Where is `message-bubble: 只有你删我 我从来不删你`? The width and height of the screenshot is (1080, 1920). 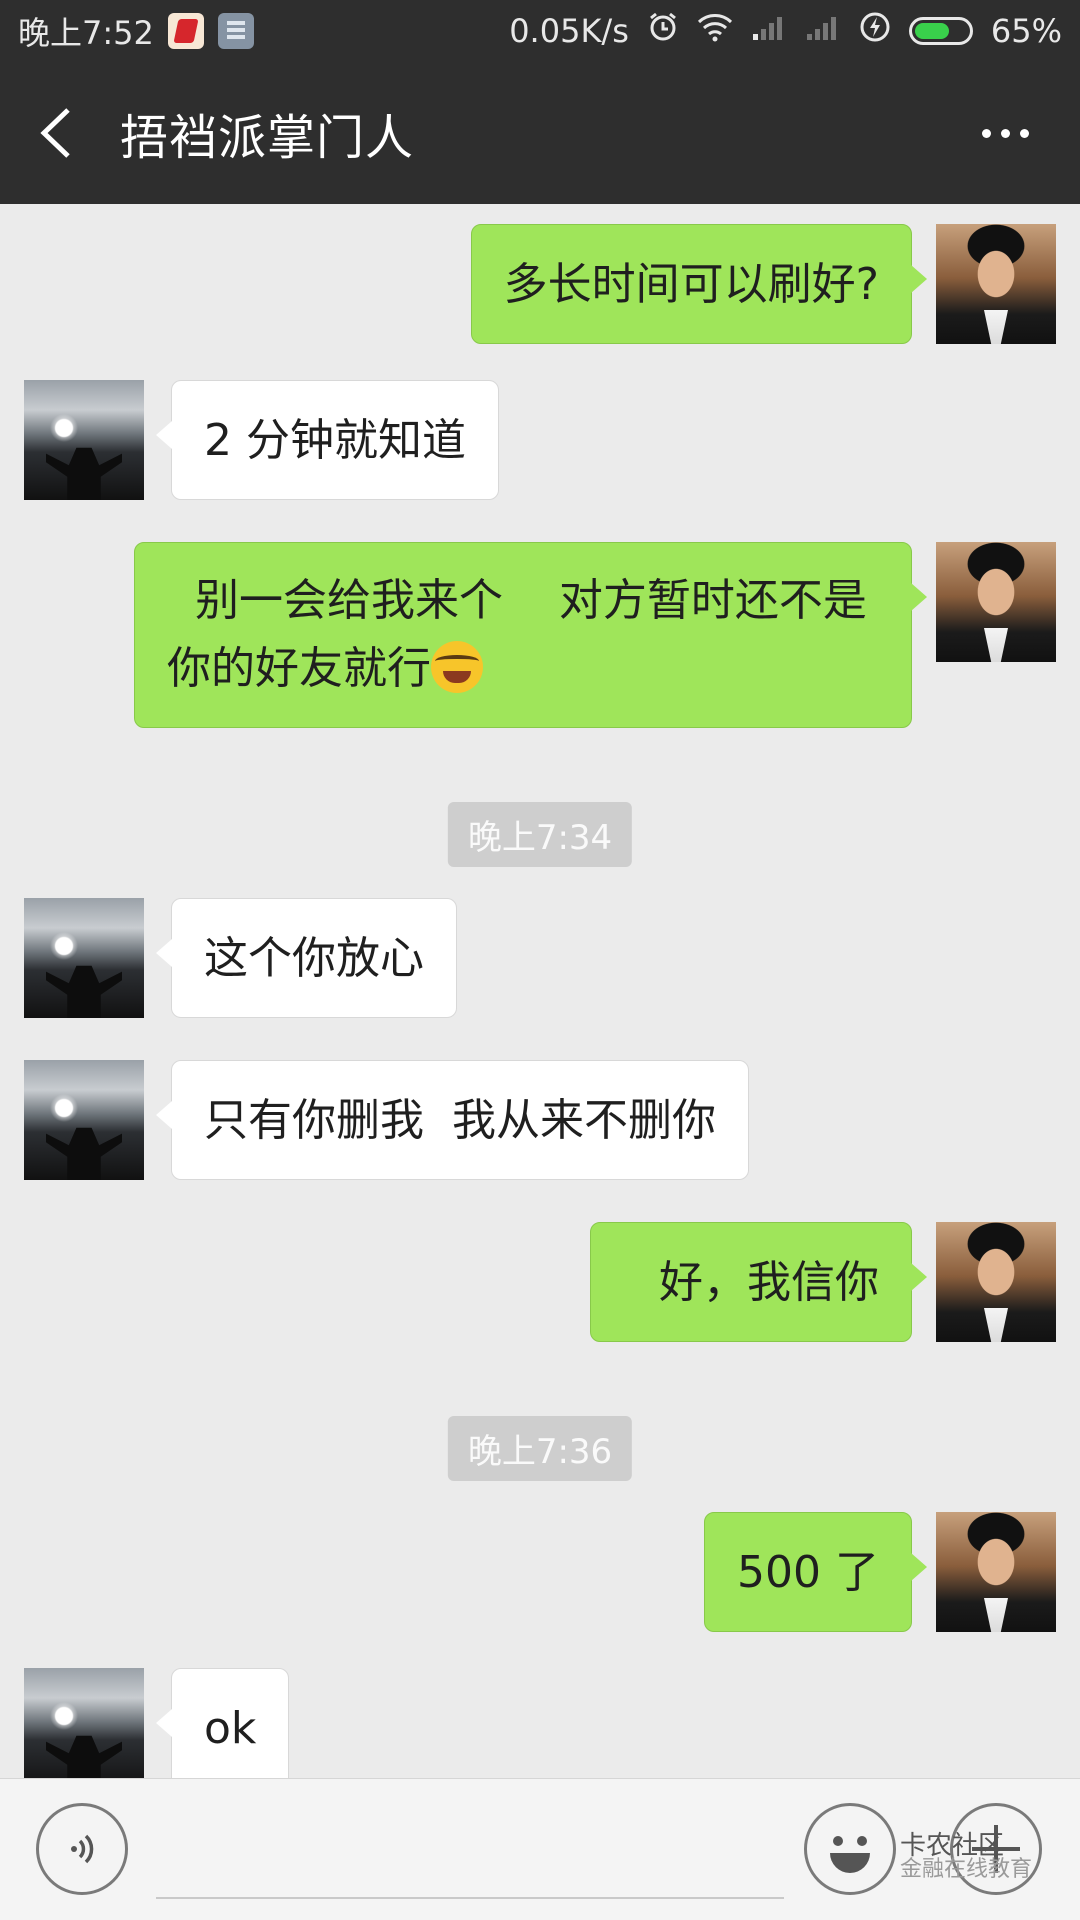 message-bubble: 只有你删我 我从来不删你 is located at coordinates (452, 1120).